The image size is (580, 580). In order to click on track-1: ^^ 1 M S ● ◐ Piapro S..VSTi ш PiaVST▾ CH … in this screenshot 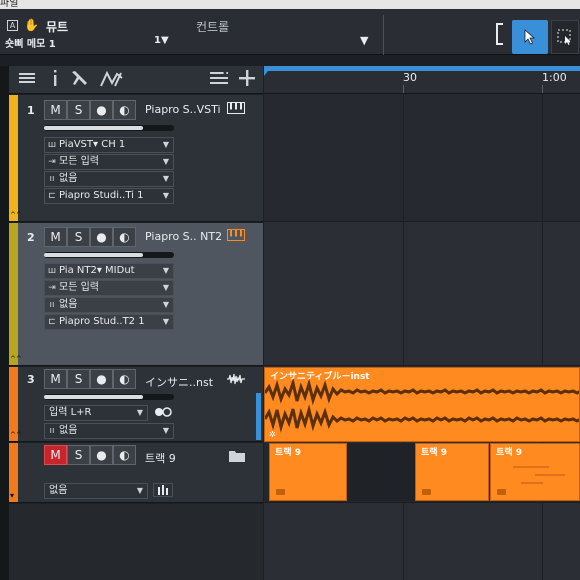, I will do `click(136, 158)`.